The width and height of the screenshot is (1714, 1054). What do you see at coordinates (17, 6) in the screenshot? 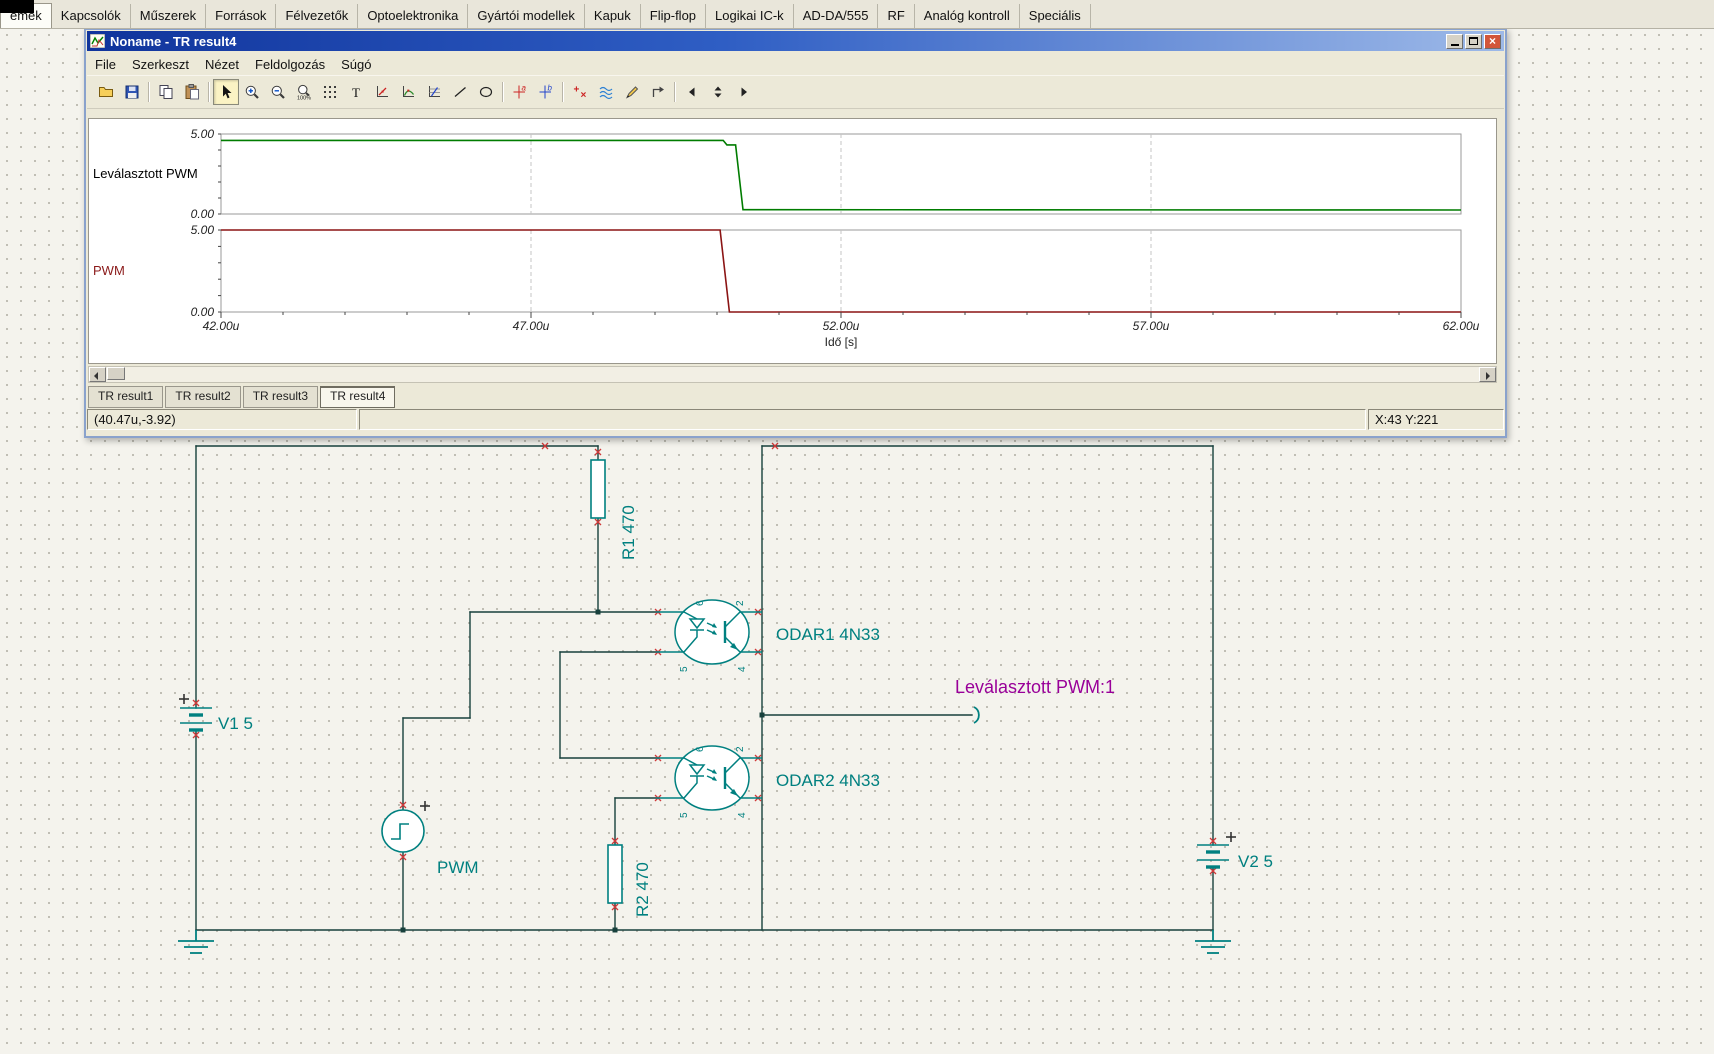
I see `screen-corner` at bounding box center [17, 6].